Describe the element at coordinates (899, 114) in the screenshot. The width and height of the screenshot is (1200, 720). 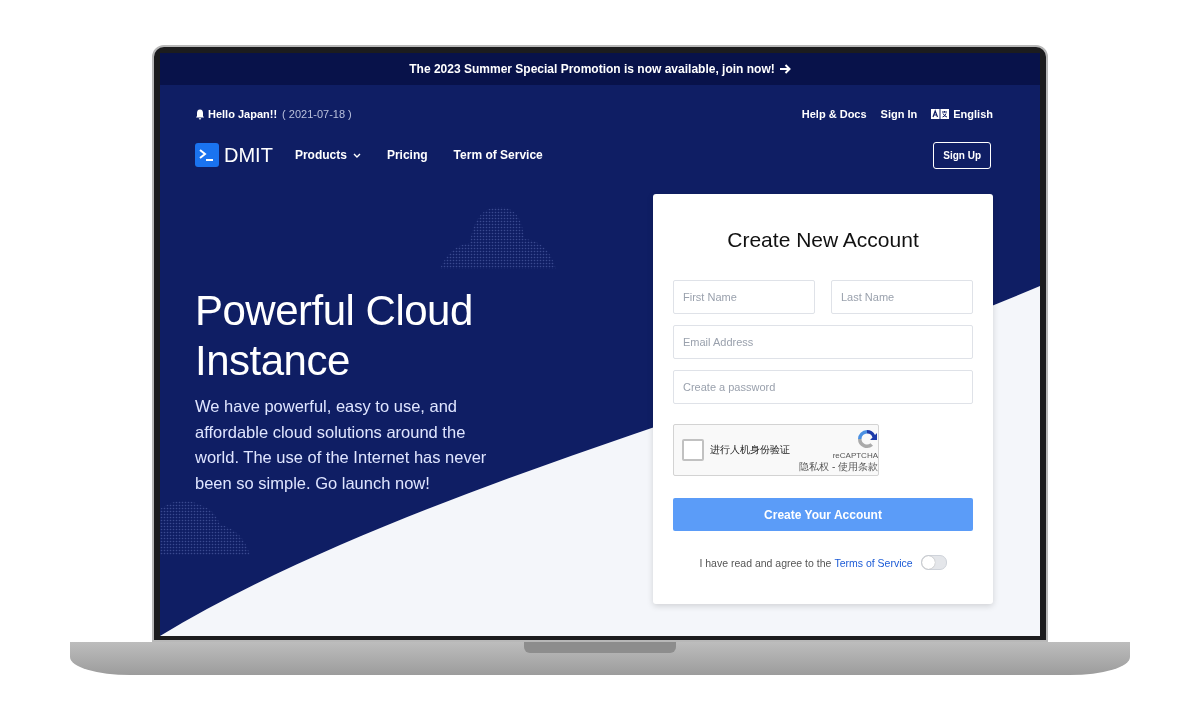
I see `header-link: Sign In` at that location.